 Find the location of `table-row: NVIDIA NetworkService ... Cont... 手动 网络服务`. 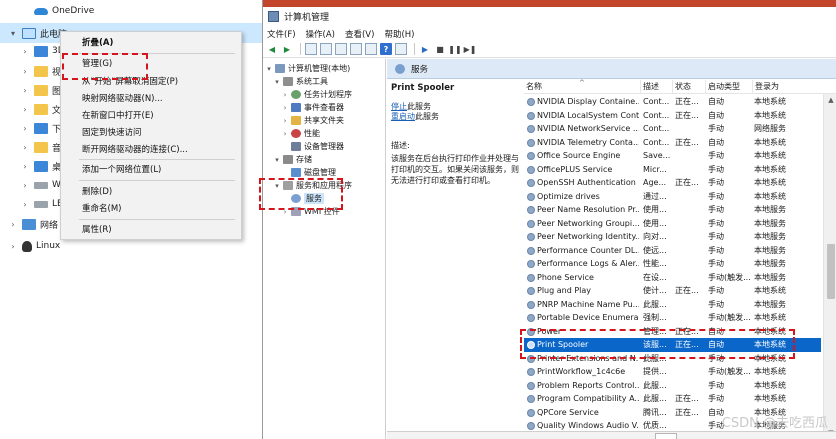

table-row: NVIDIA NetworkService ... Cont... 手动 网络服务 is located at coordinates (672, 129).